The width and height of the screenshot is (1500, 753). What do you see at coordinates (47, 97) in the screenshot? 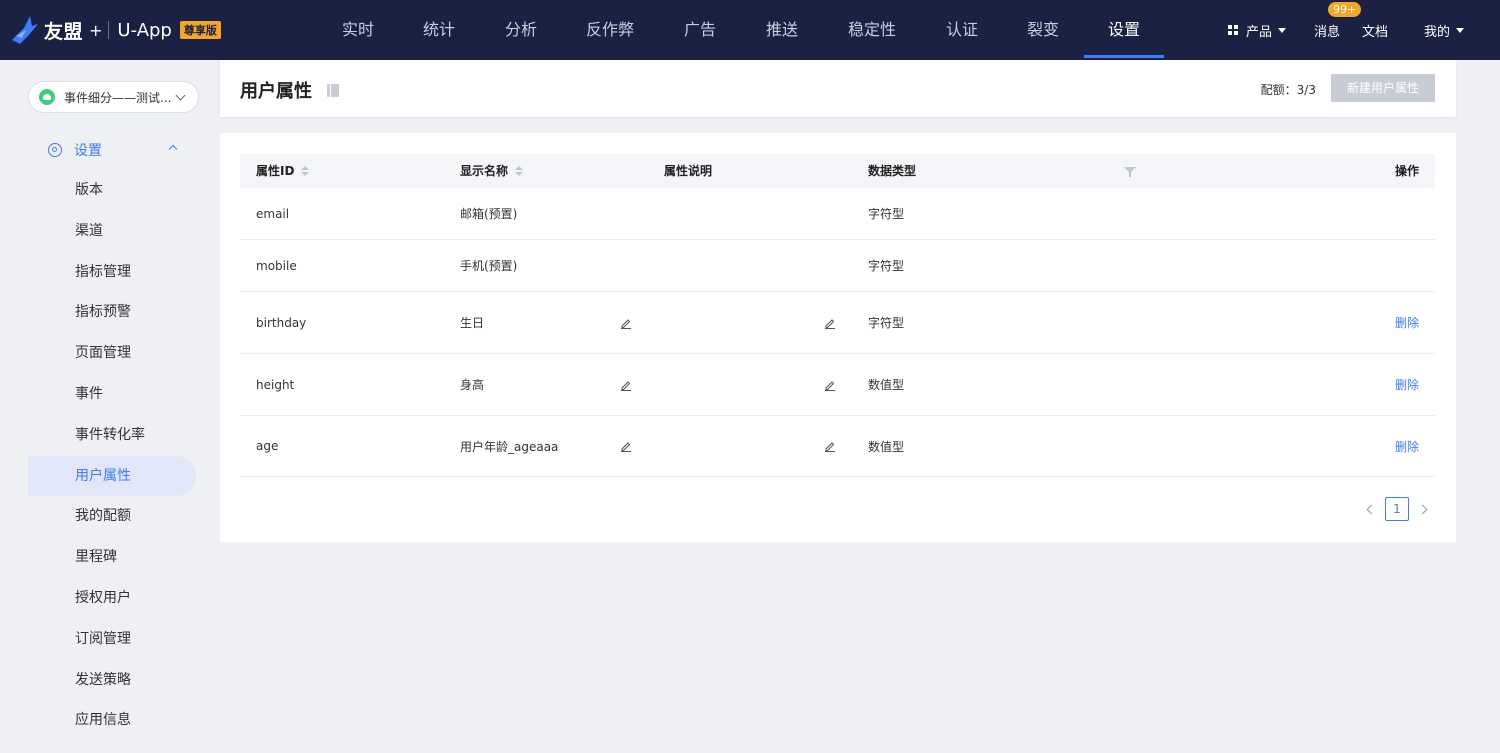
I see `android-icon` at bounding box center [47, 97].